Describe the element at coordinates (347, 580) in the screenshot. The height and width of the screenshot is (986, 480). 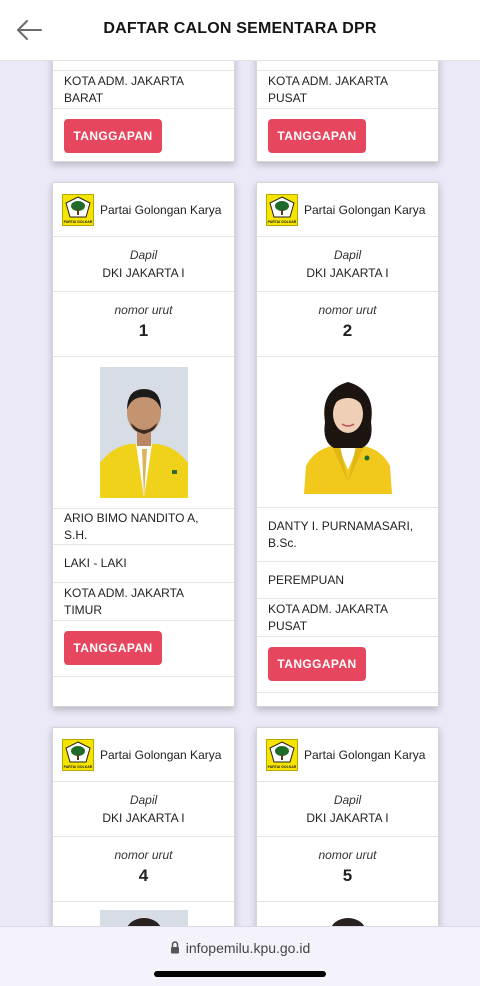
I see `candidate-gender: PEREMPUAN` at that location.